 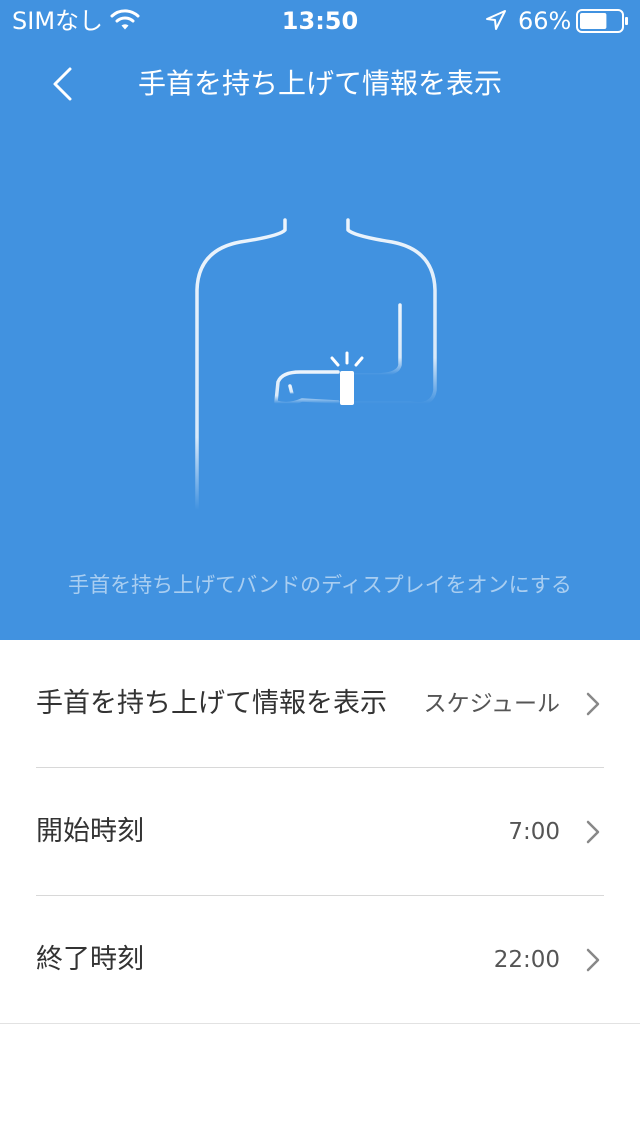 I want to click on row-value: スケジュール, so click(x=491, y=704).